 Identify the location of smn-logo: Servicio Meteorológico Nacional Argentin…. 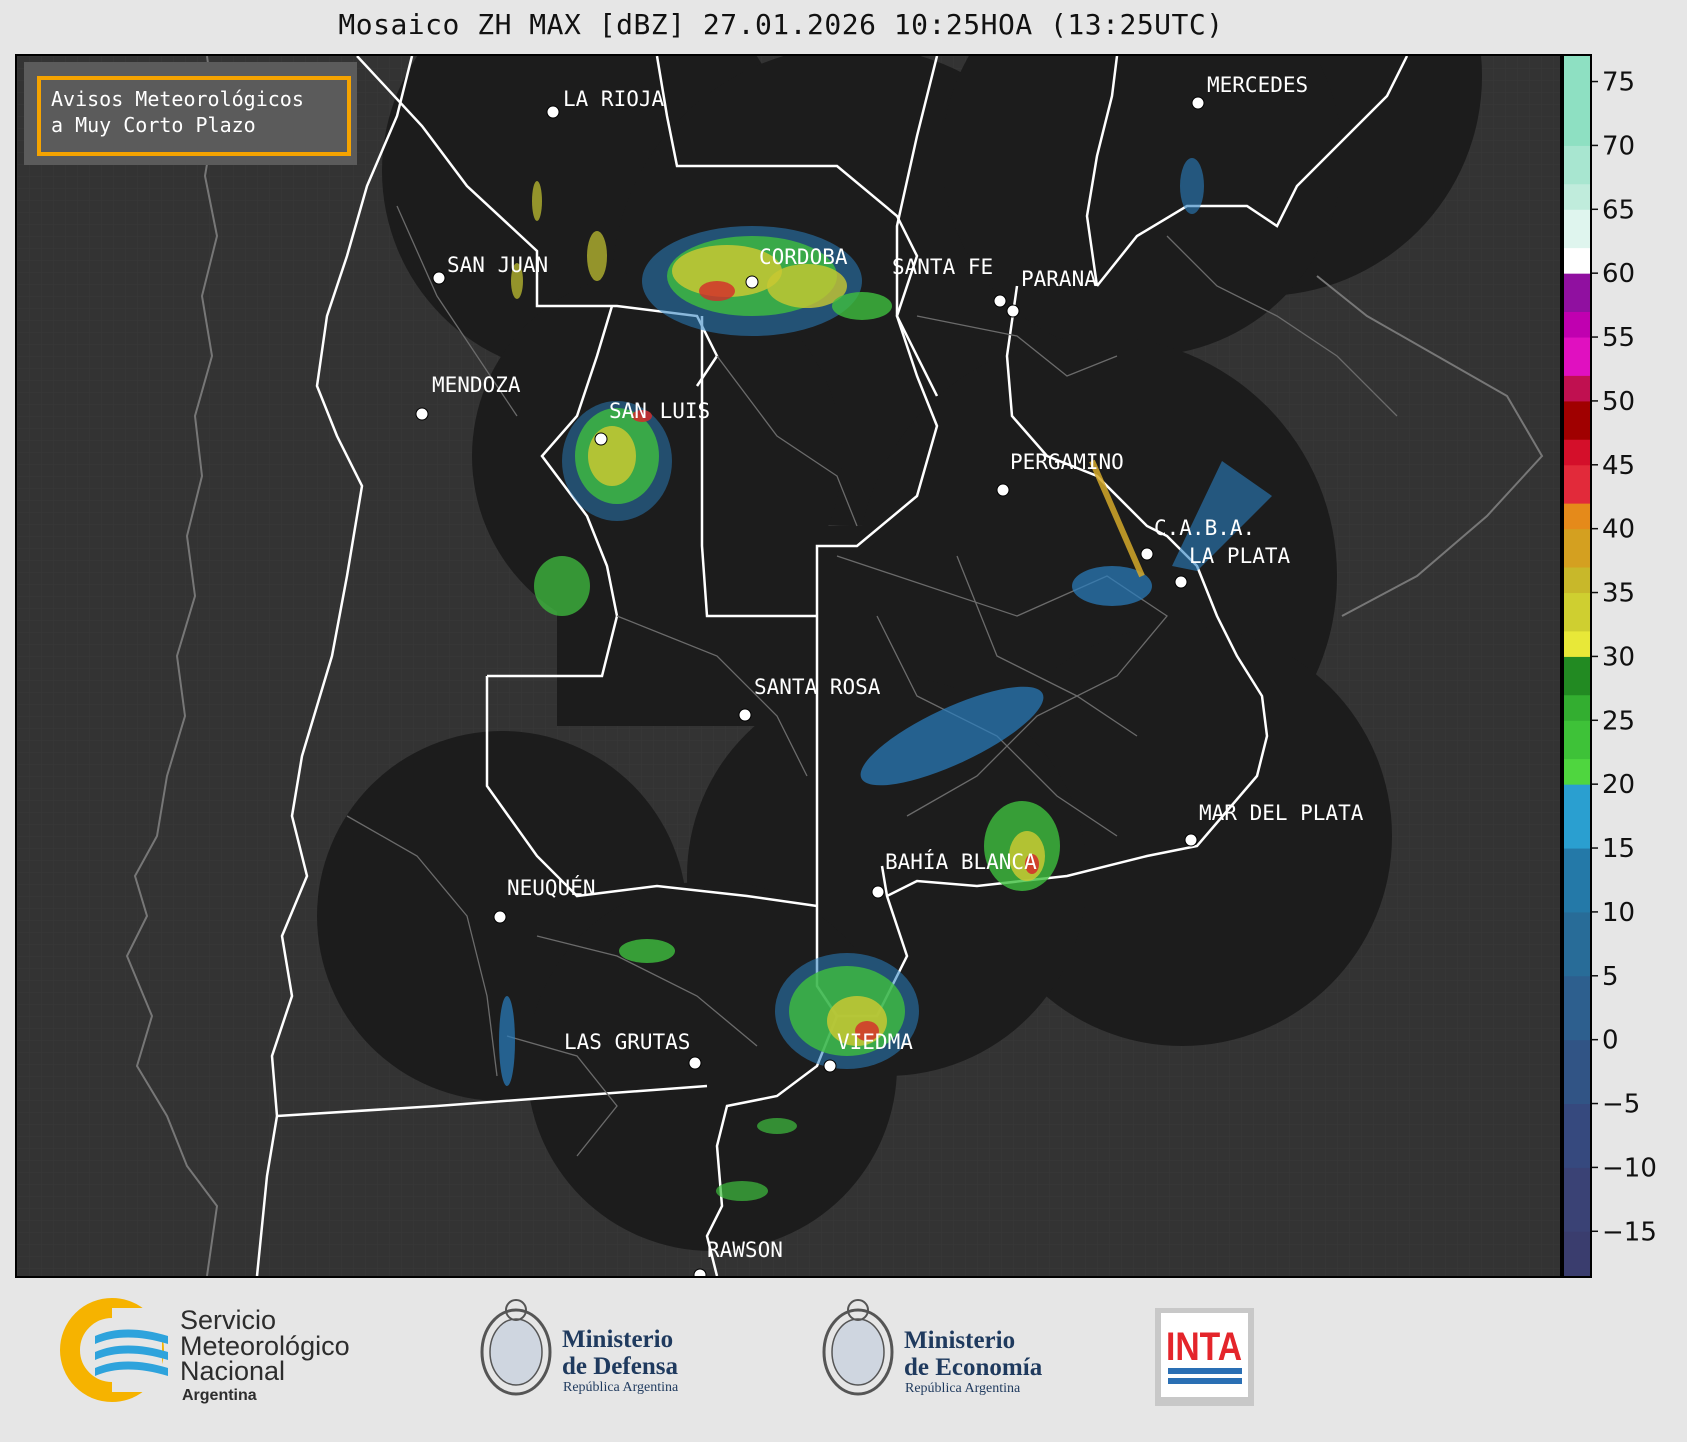
(205, 1351).